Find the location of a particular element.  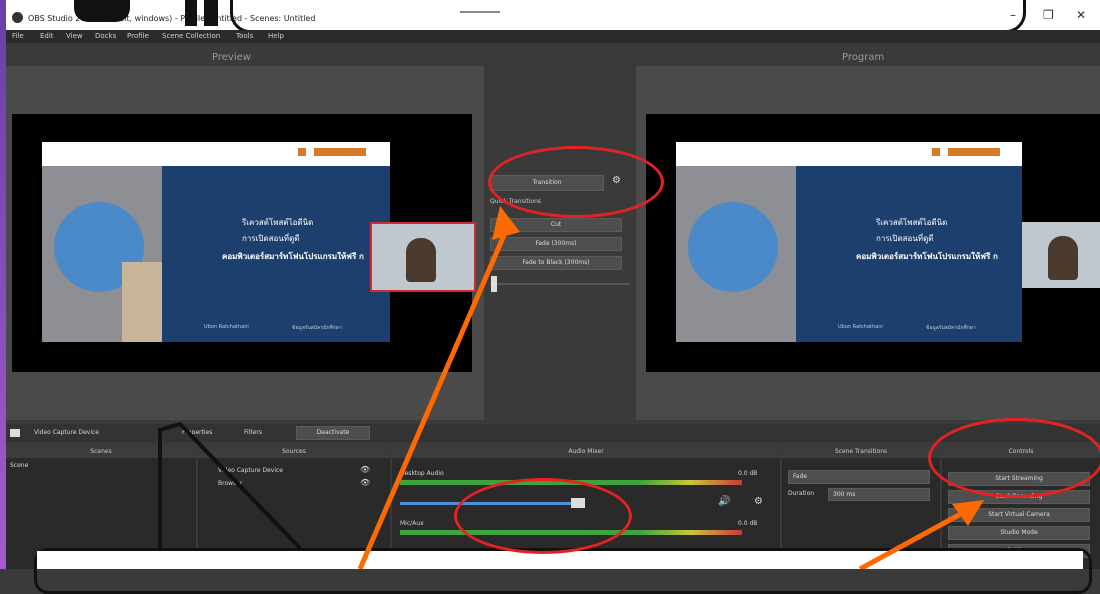

annotation-black-line is located at coordinates (230, 485).